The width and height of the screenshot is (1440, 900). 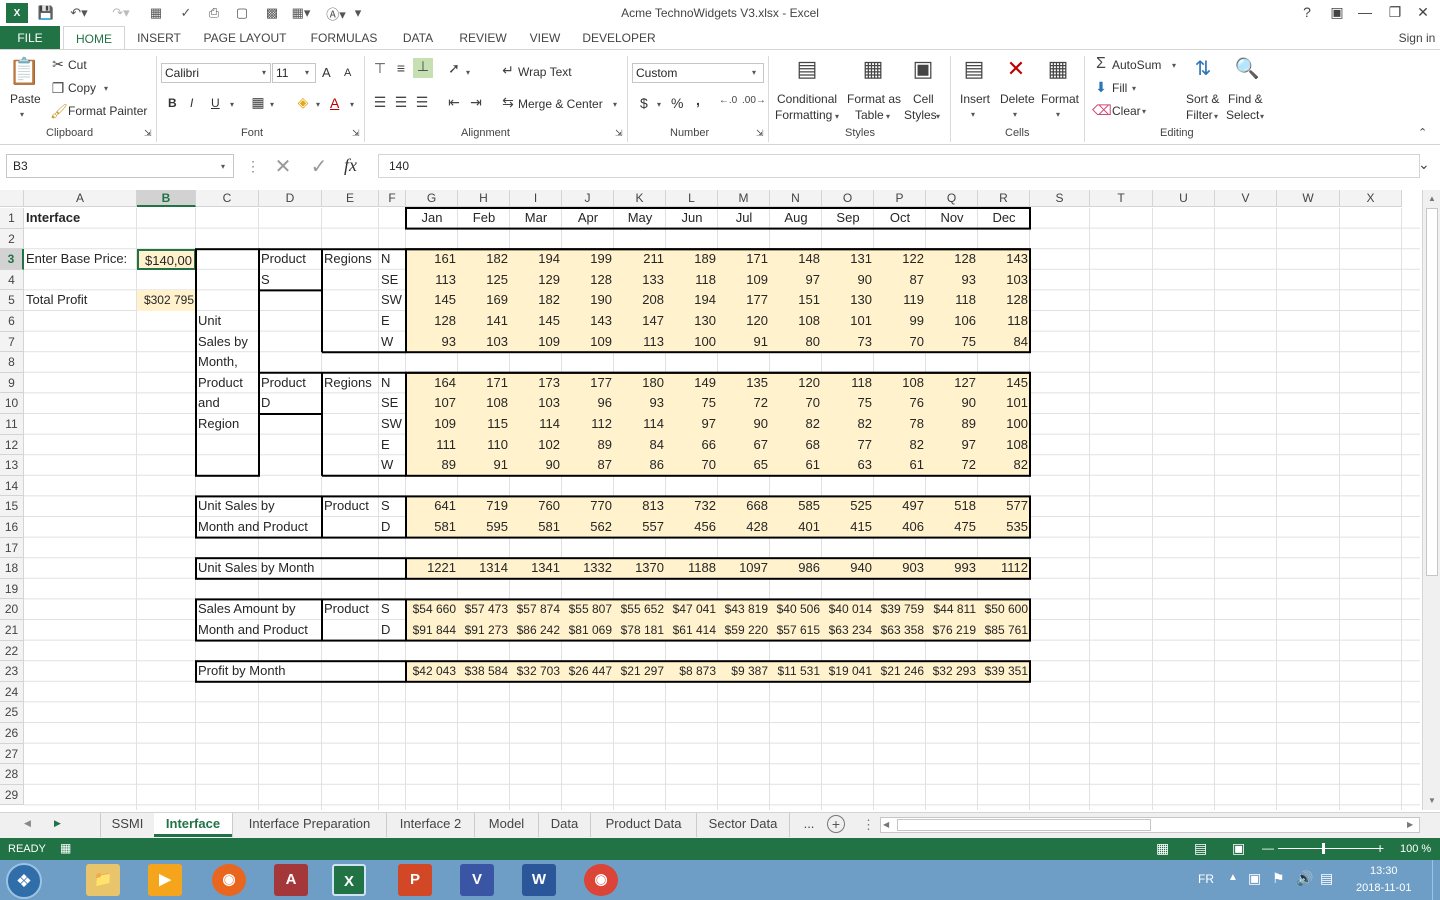 What do you see at coordinates (350, 165) in the screenshot?
I see `insert-function-button: fx` at bounding box center [350, 165].